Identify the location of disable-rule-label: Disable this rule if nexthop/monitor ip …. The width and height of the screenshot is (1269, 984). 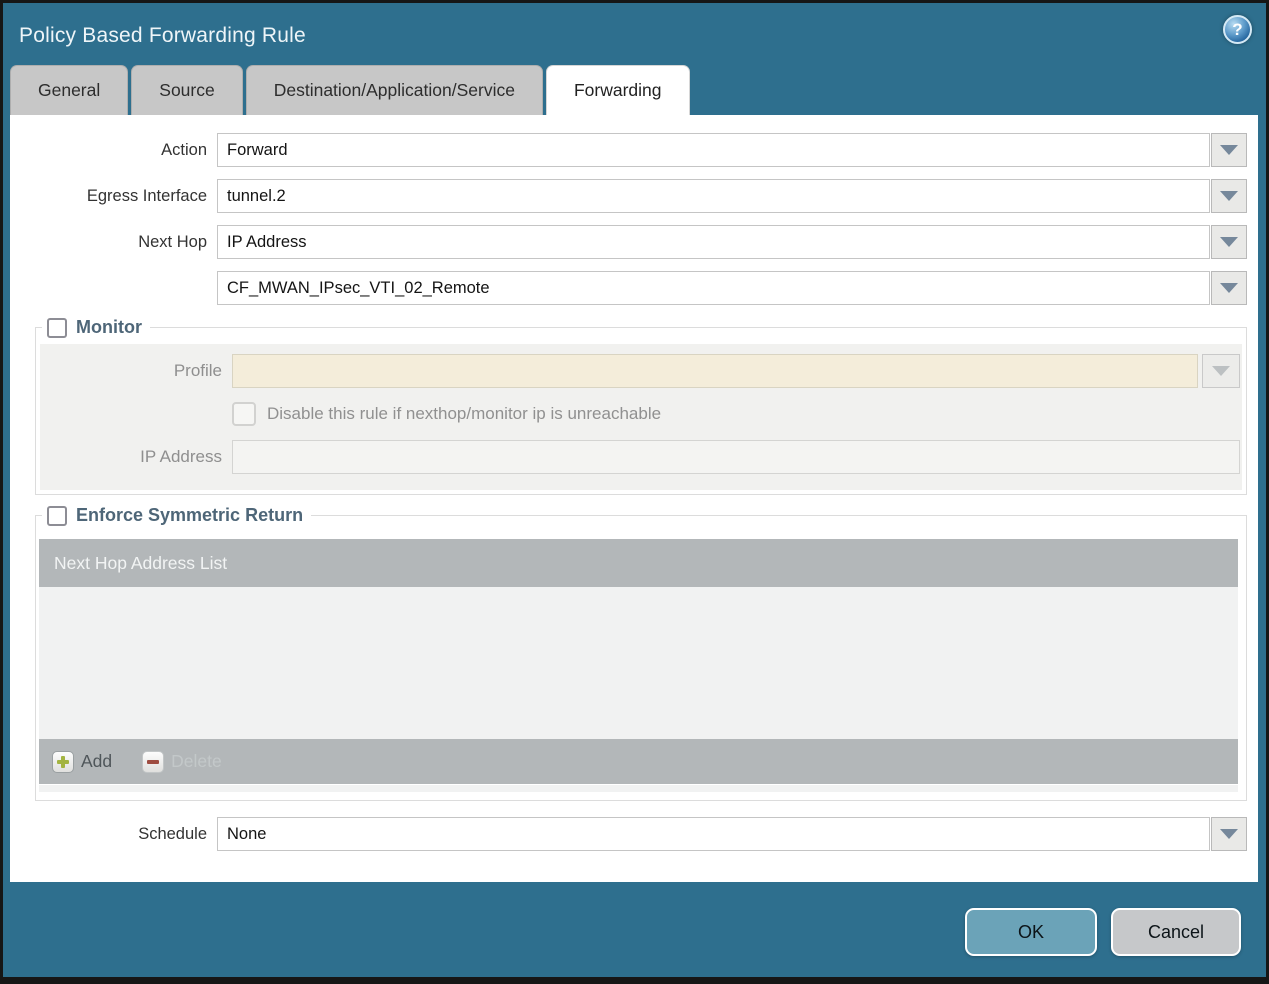
(464, 413).